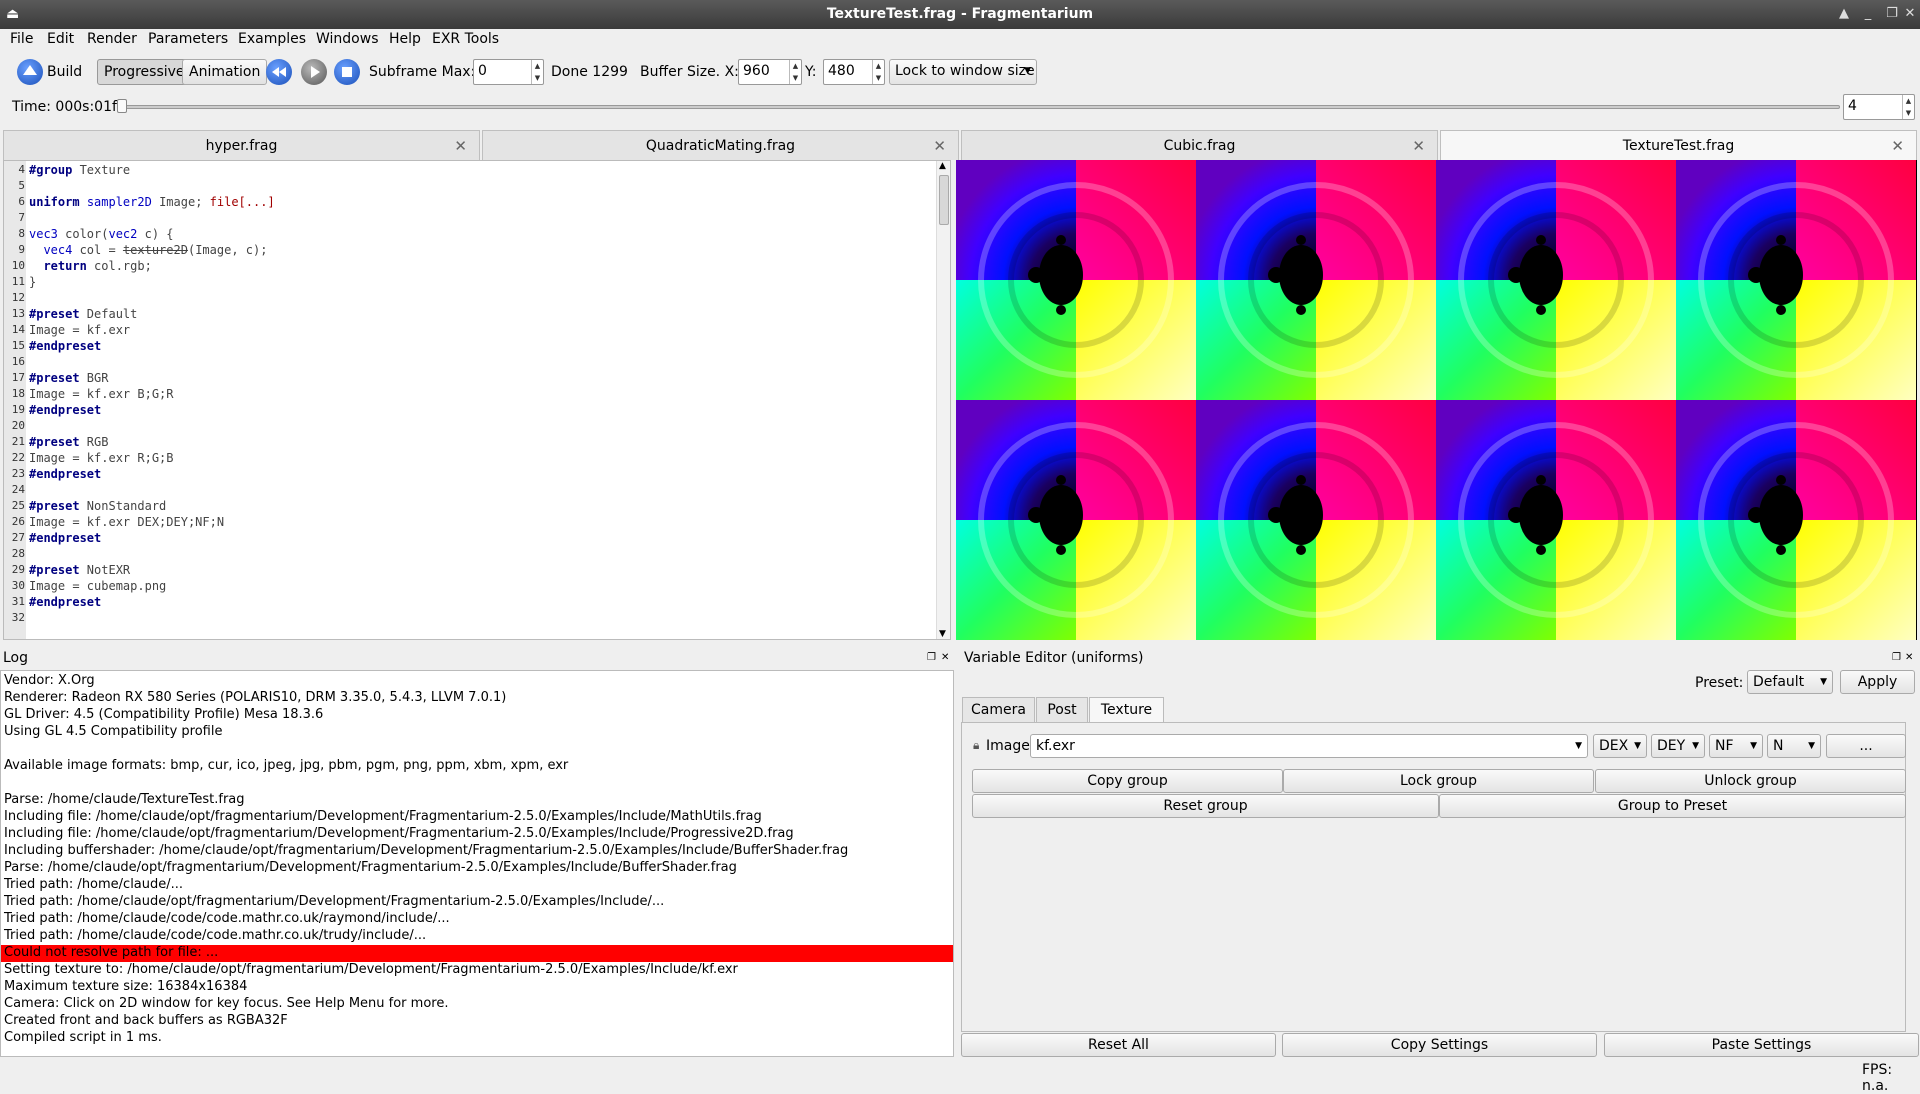  What do you see at coordinates (1127, 781) in the screenshot?
I see `copy-group-button: Copy group` at bounding box center [1127, 781].